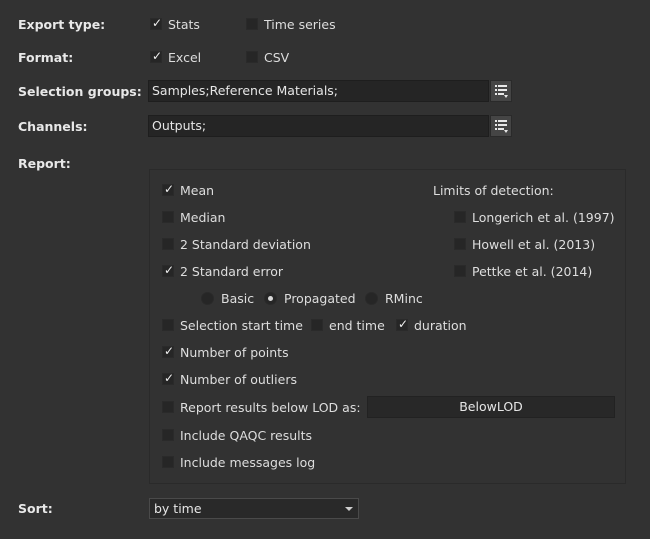 The height and width of the screenshot is (539, 650). What do you see at coordinates (491, 407) in the screenshot?
I see `below-lod-input: BelowLOD` at bounding box center [491, 407].